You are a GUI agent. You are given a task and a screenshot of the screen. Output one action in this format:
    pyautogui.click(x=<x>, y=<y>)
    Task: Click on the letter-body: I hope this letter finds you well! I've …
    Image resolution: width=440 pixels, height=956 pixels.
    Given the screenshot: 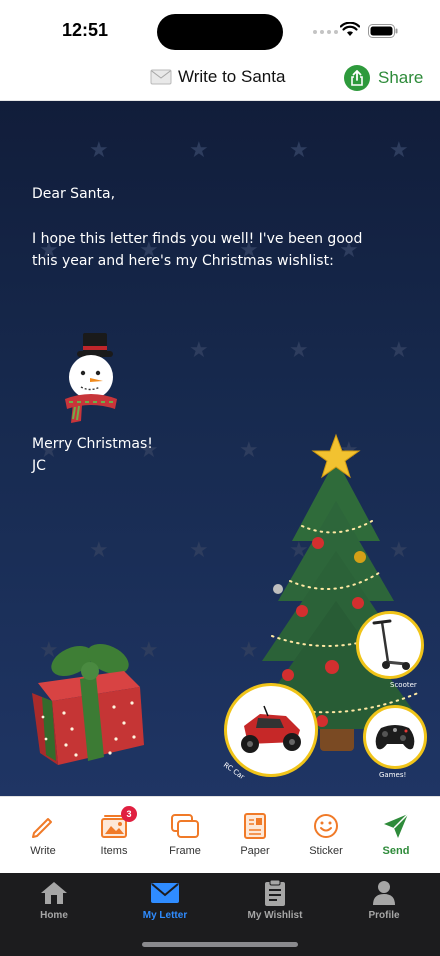 What is the action you would take?
    pyautogui.click(x=197, y=250)
    